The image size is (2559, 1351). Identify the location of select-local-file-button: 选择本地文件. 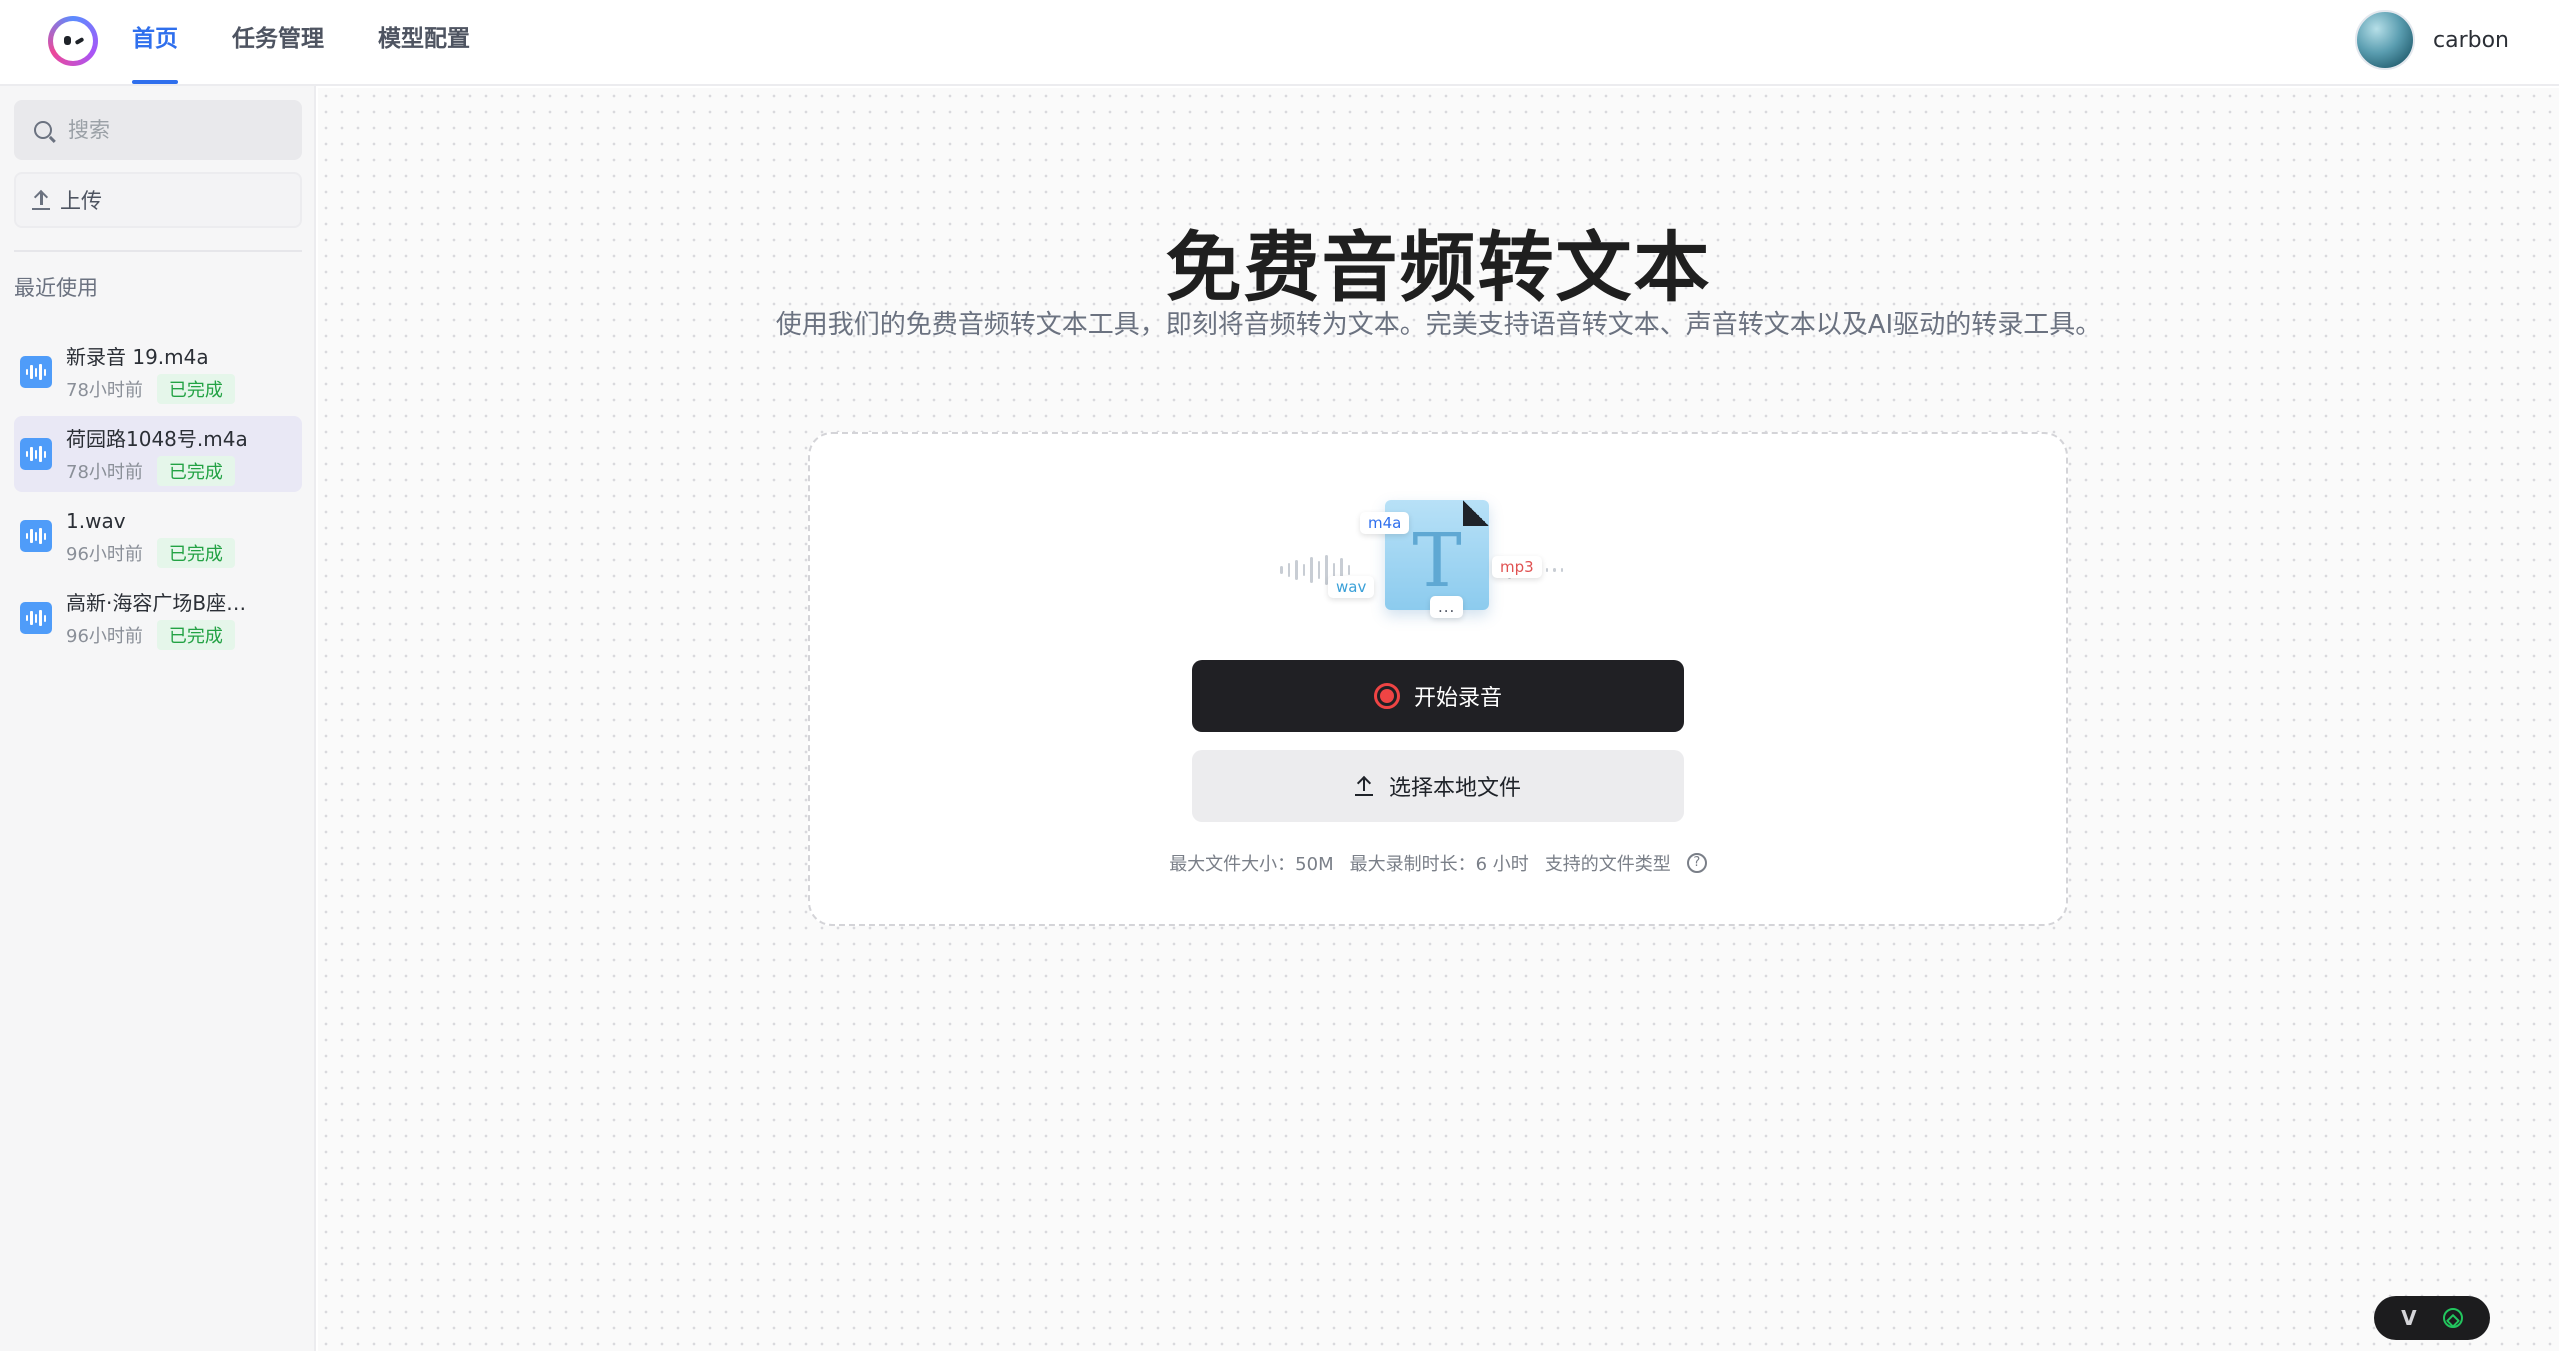
(1438, 786).